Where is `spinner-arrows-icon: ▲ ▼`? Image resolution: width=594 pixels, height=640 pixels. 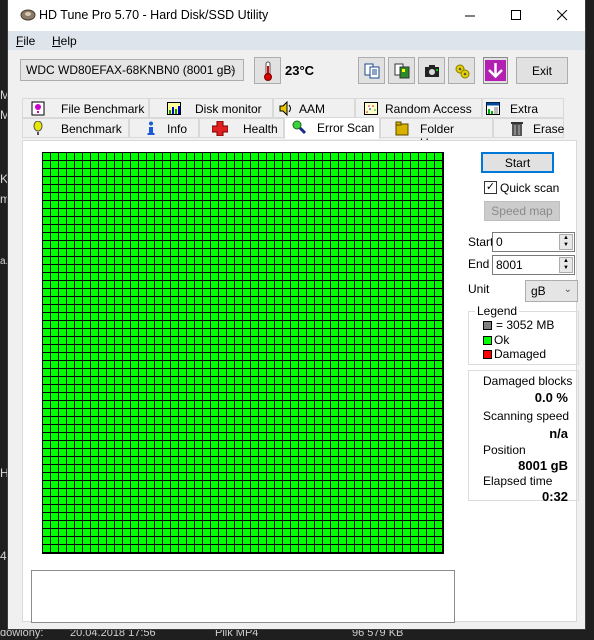 spinner-arrows-icon: ▲ ▼ is located at coordinates (566, 241).